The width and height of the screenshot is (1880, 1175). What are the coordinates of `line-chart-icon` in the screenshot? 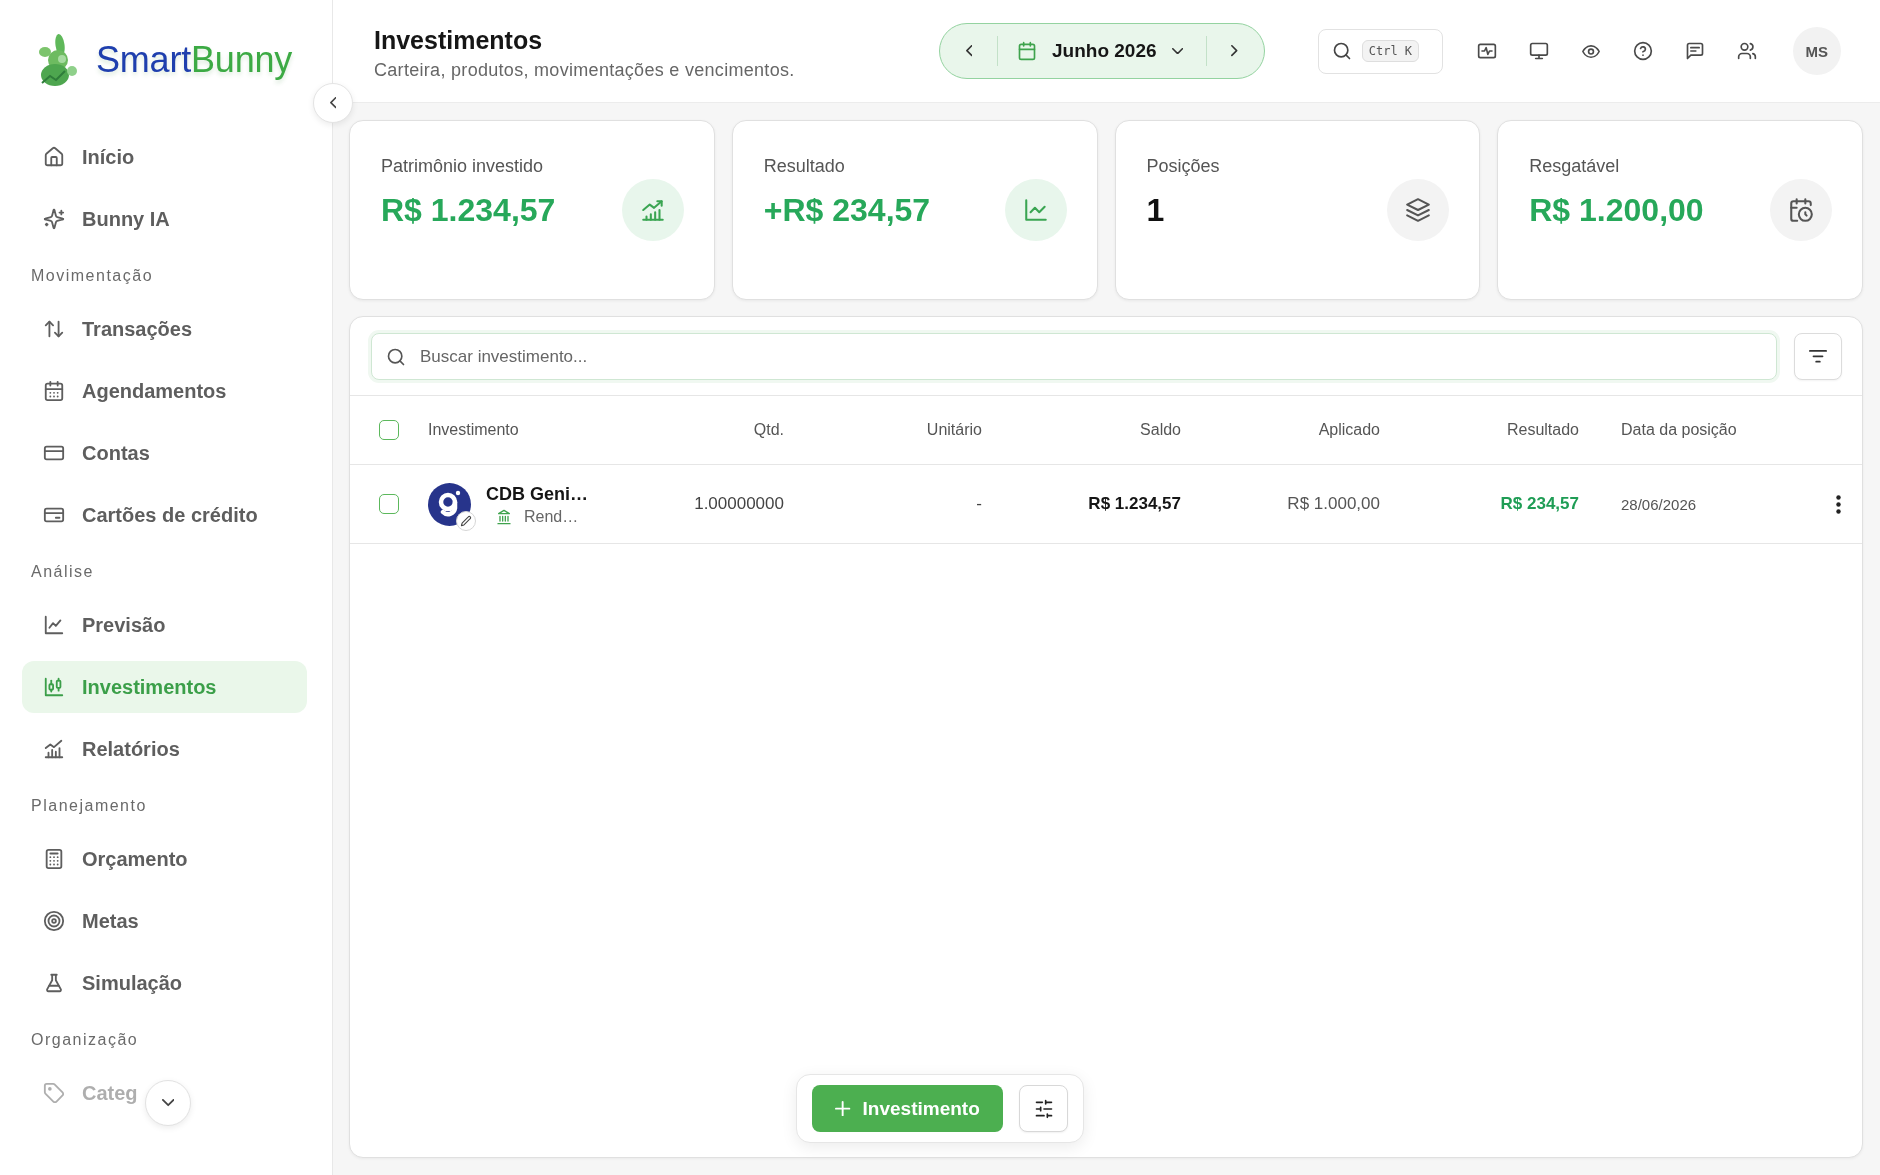 It's located at (54, 625).